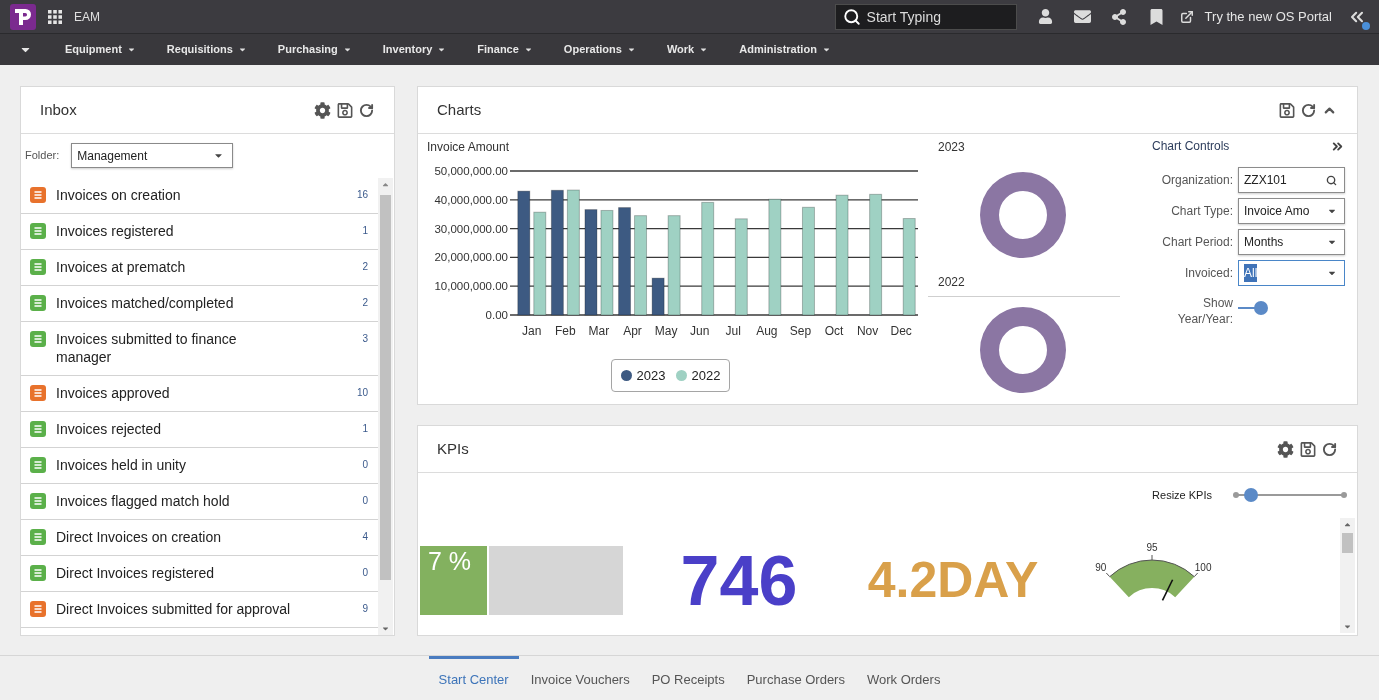 This screenshot has width=1379, height=700. What do you see at coordinates (1197, 242) in the screenshot?
I see `field-label: Chart Period:` at bounding box center [1197, 242].